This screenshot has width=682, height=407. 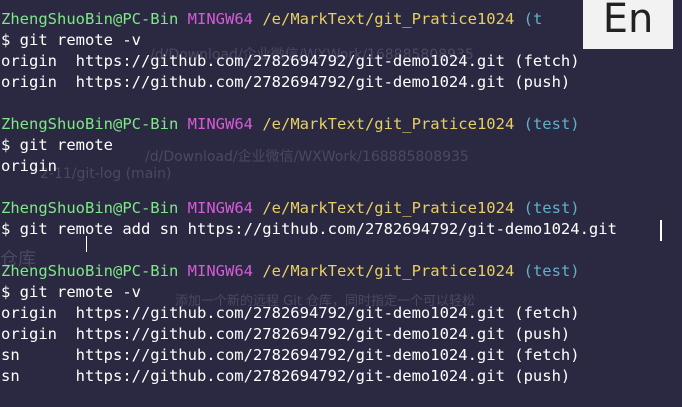 What do you see at coordinates (29, 166) in the screenshot?
I see `output-line: origin` at bounding box center [29, 166].